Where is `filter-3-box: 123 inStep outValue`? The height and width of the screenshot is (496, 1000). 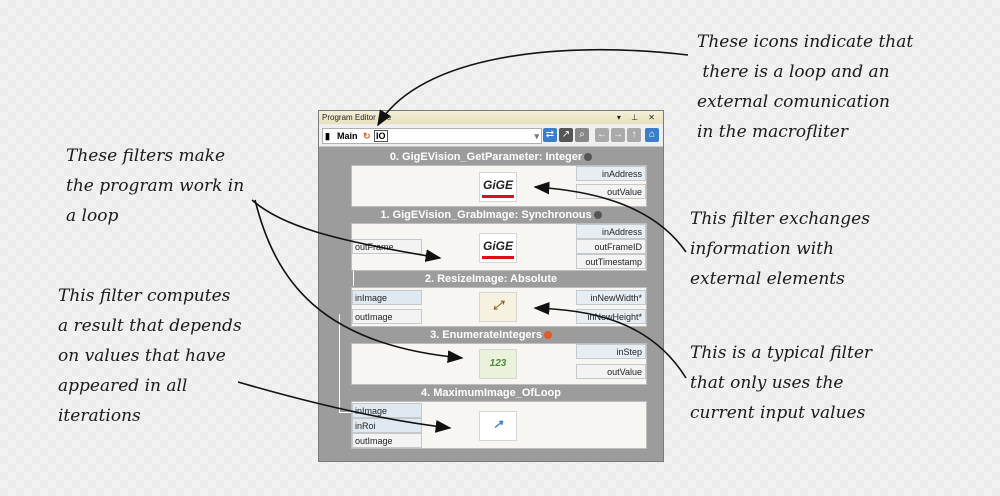
filter-3-box: 123 inStep outValue is located at coordinates (499, 364).